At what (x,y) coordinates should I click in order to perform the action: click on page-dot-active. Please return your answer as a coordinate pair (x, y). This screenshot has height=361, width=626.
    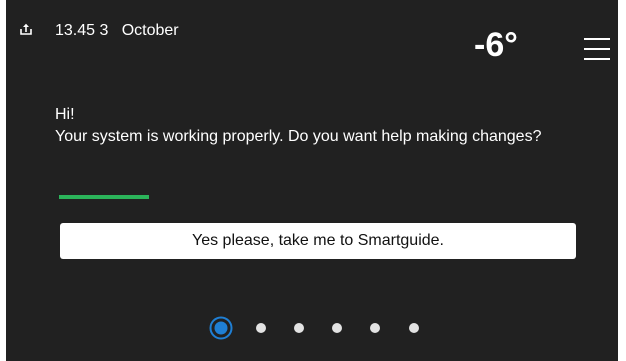
    Looking at the image, I should click on (221, 328).